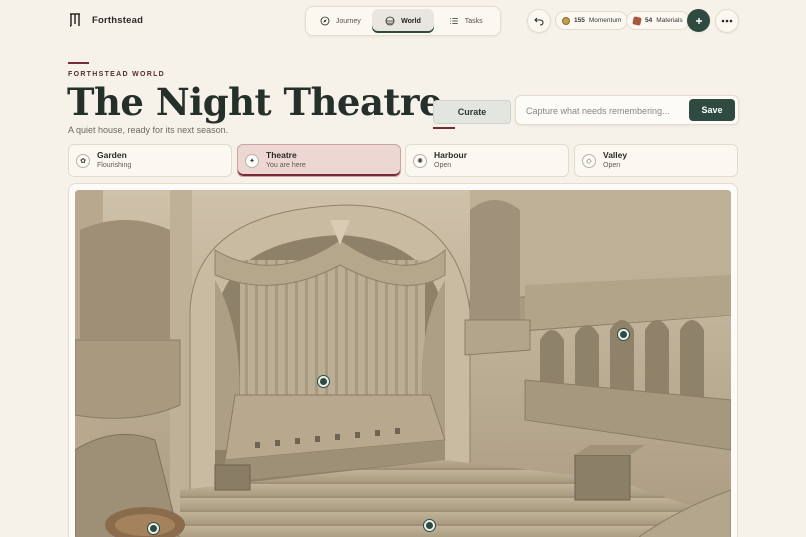 This screenshot has width=806, height=537. I want to click on materials-brick-icon, so click(637, 20).